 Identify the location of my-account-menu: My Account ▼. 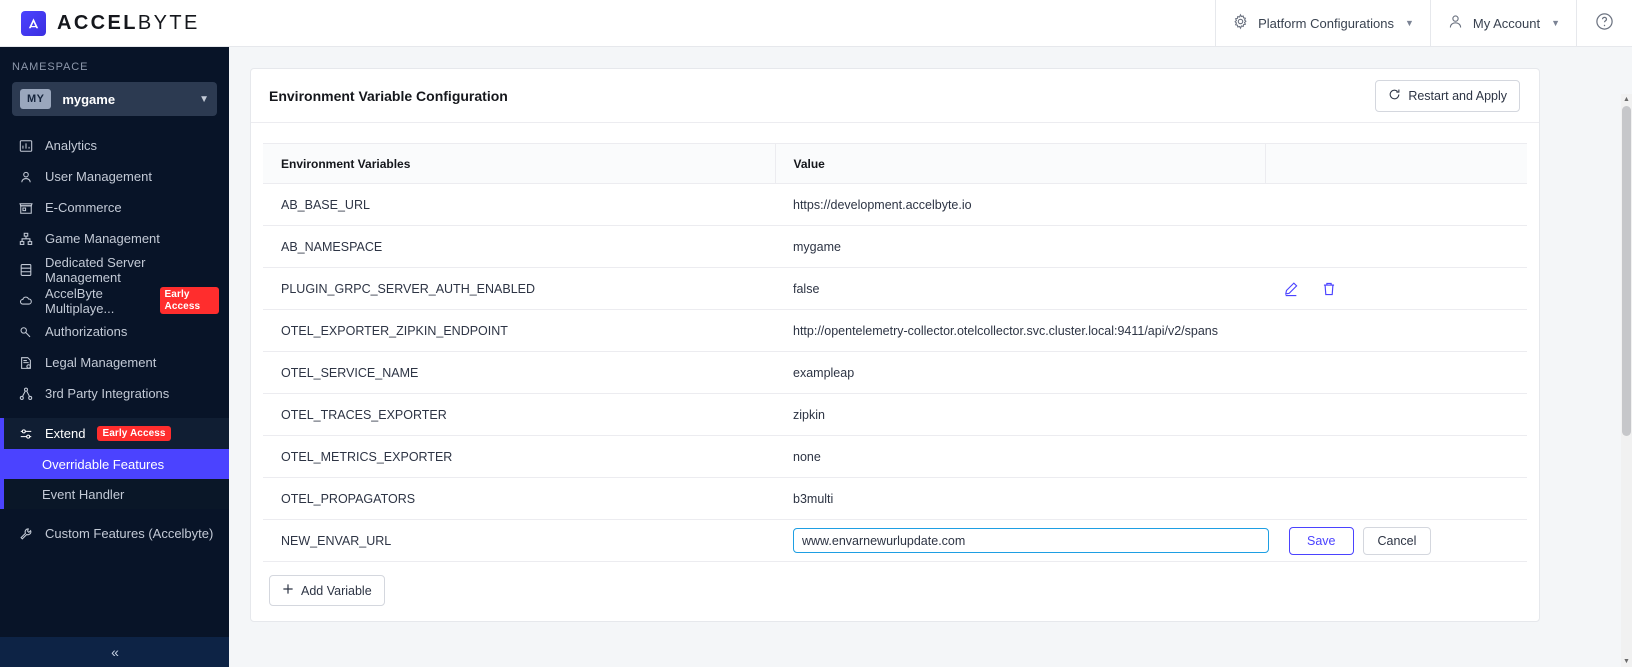
(1502, 23).